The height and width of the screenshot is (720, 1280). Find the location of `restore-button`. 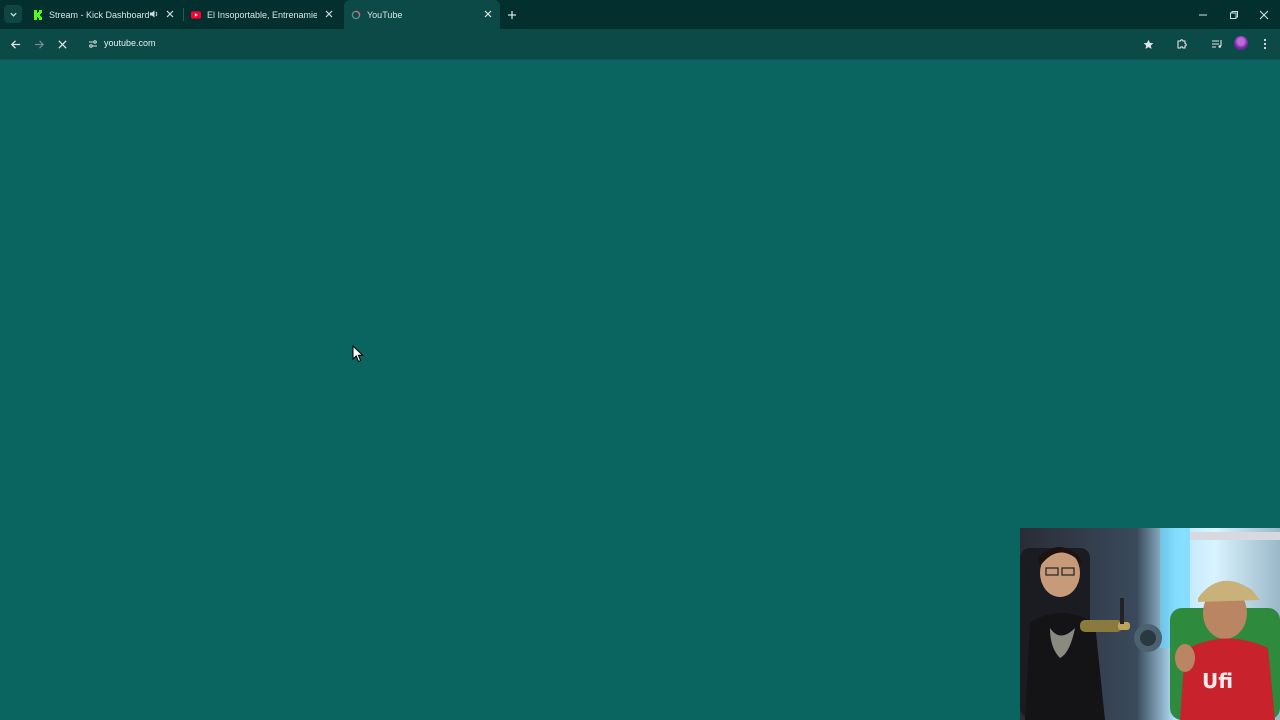

restore-button is located at coordinates (1234, 14).